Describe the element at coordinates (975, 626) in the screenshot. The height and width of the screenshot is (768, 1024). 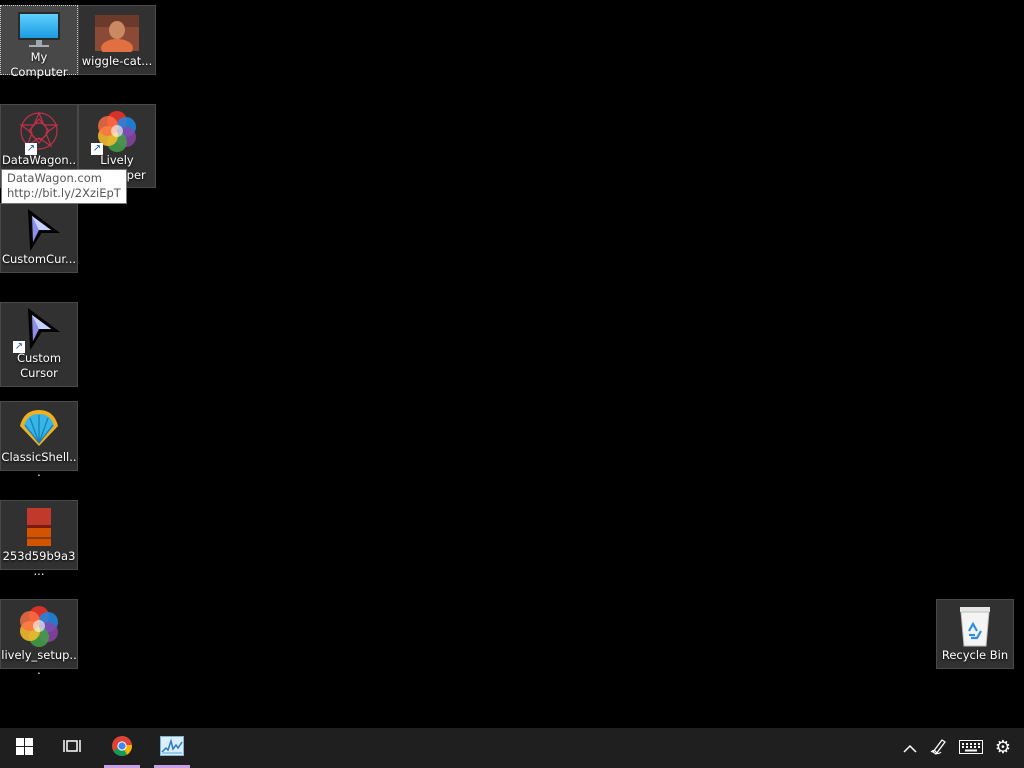
I see `recycle-bin-icon` at that location.